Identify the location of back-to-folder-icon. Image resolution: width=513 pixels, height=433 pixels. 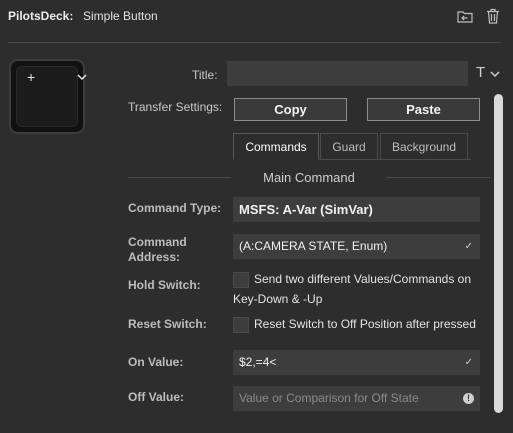
(465, 16).